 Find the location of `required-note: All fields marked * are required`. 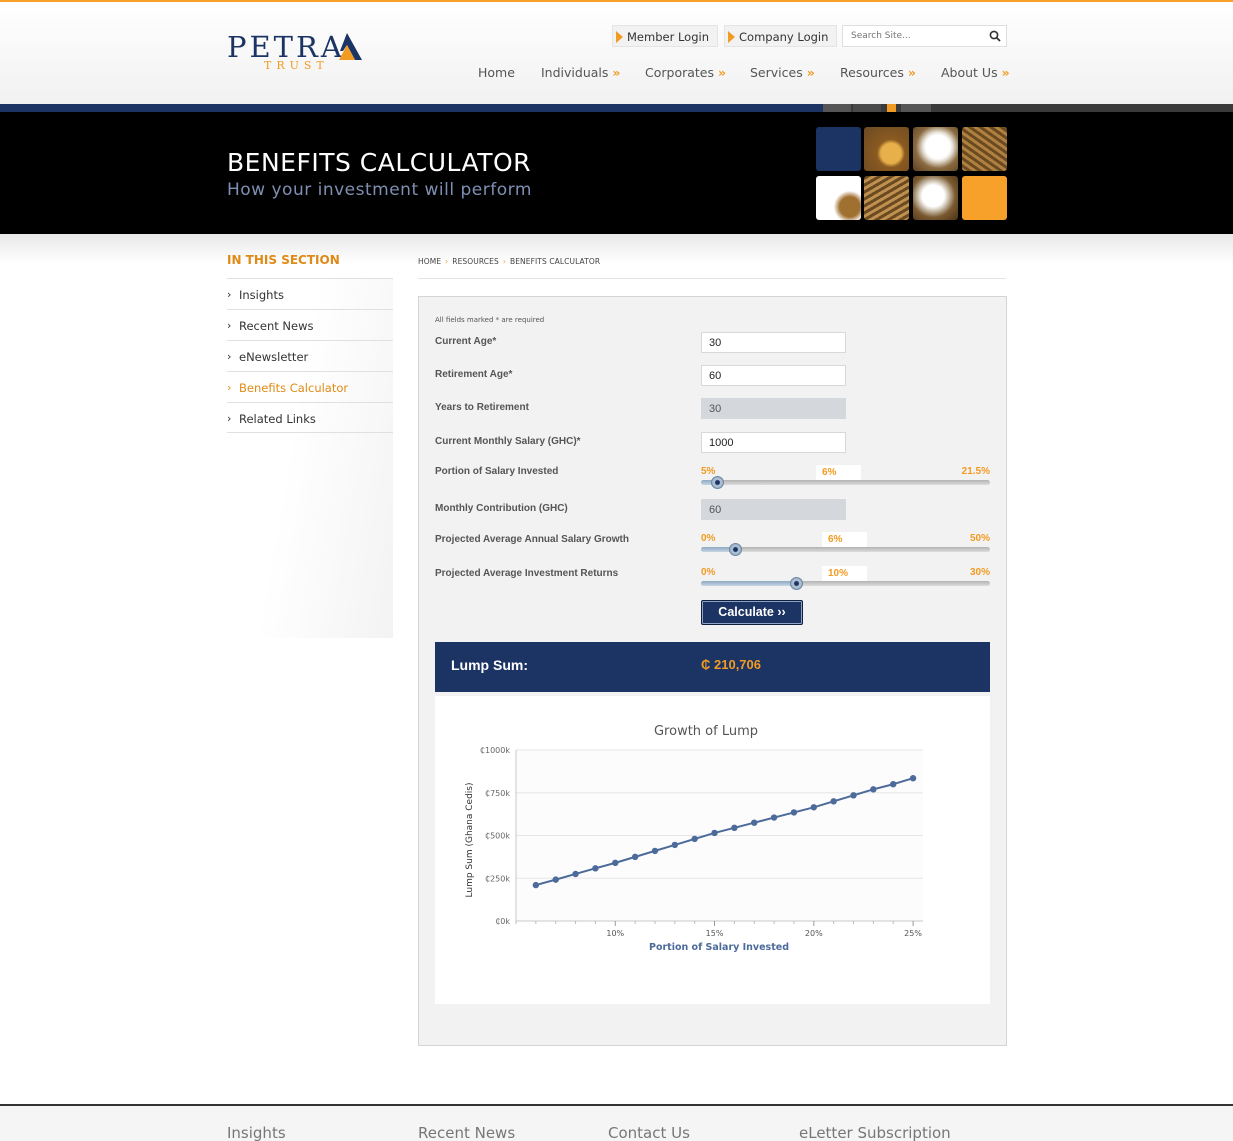

required-note: All fields marked * are required is located at coordinates (490, 320).